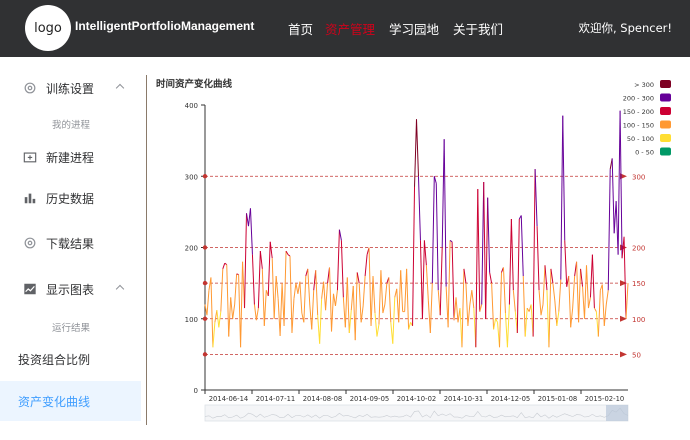 The height and width of the screenshot is (440, 690). Describe the element at coordinates (300, 28) in the screenshot. I see `nav-home: 首页` at that location.